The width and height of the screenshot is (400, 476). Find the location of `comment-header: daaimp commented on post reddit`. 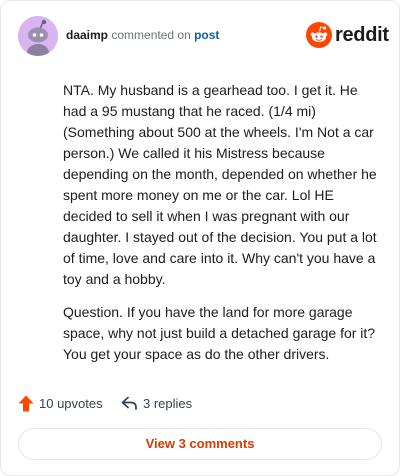

comment-header: daaimp commented on post reddit is located at coordinates (203, 36).